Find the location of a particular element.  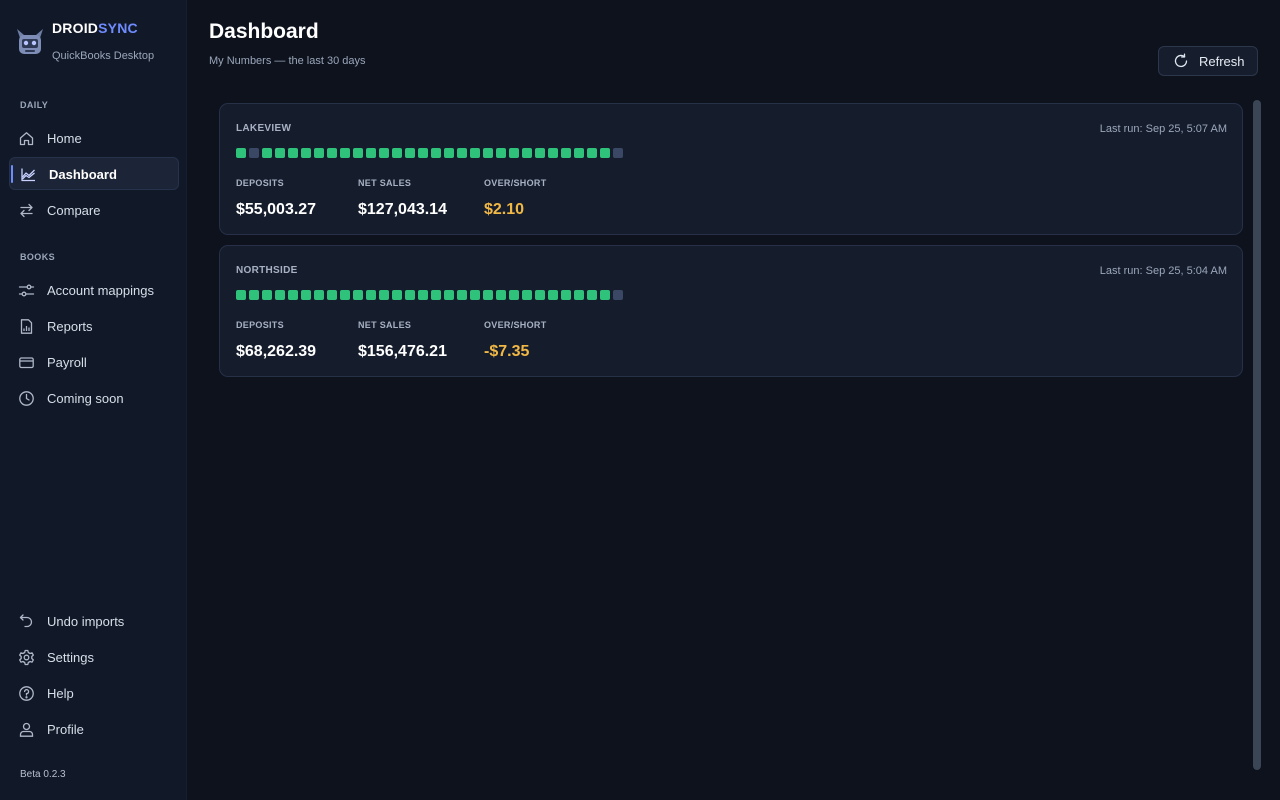

card-icon is located at coordinates (26, 362).